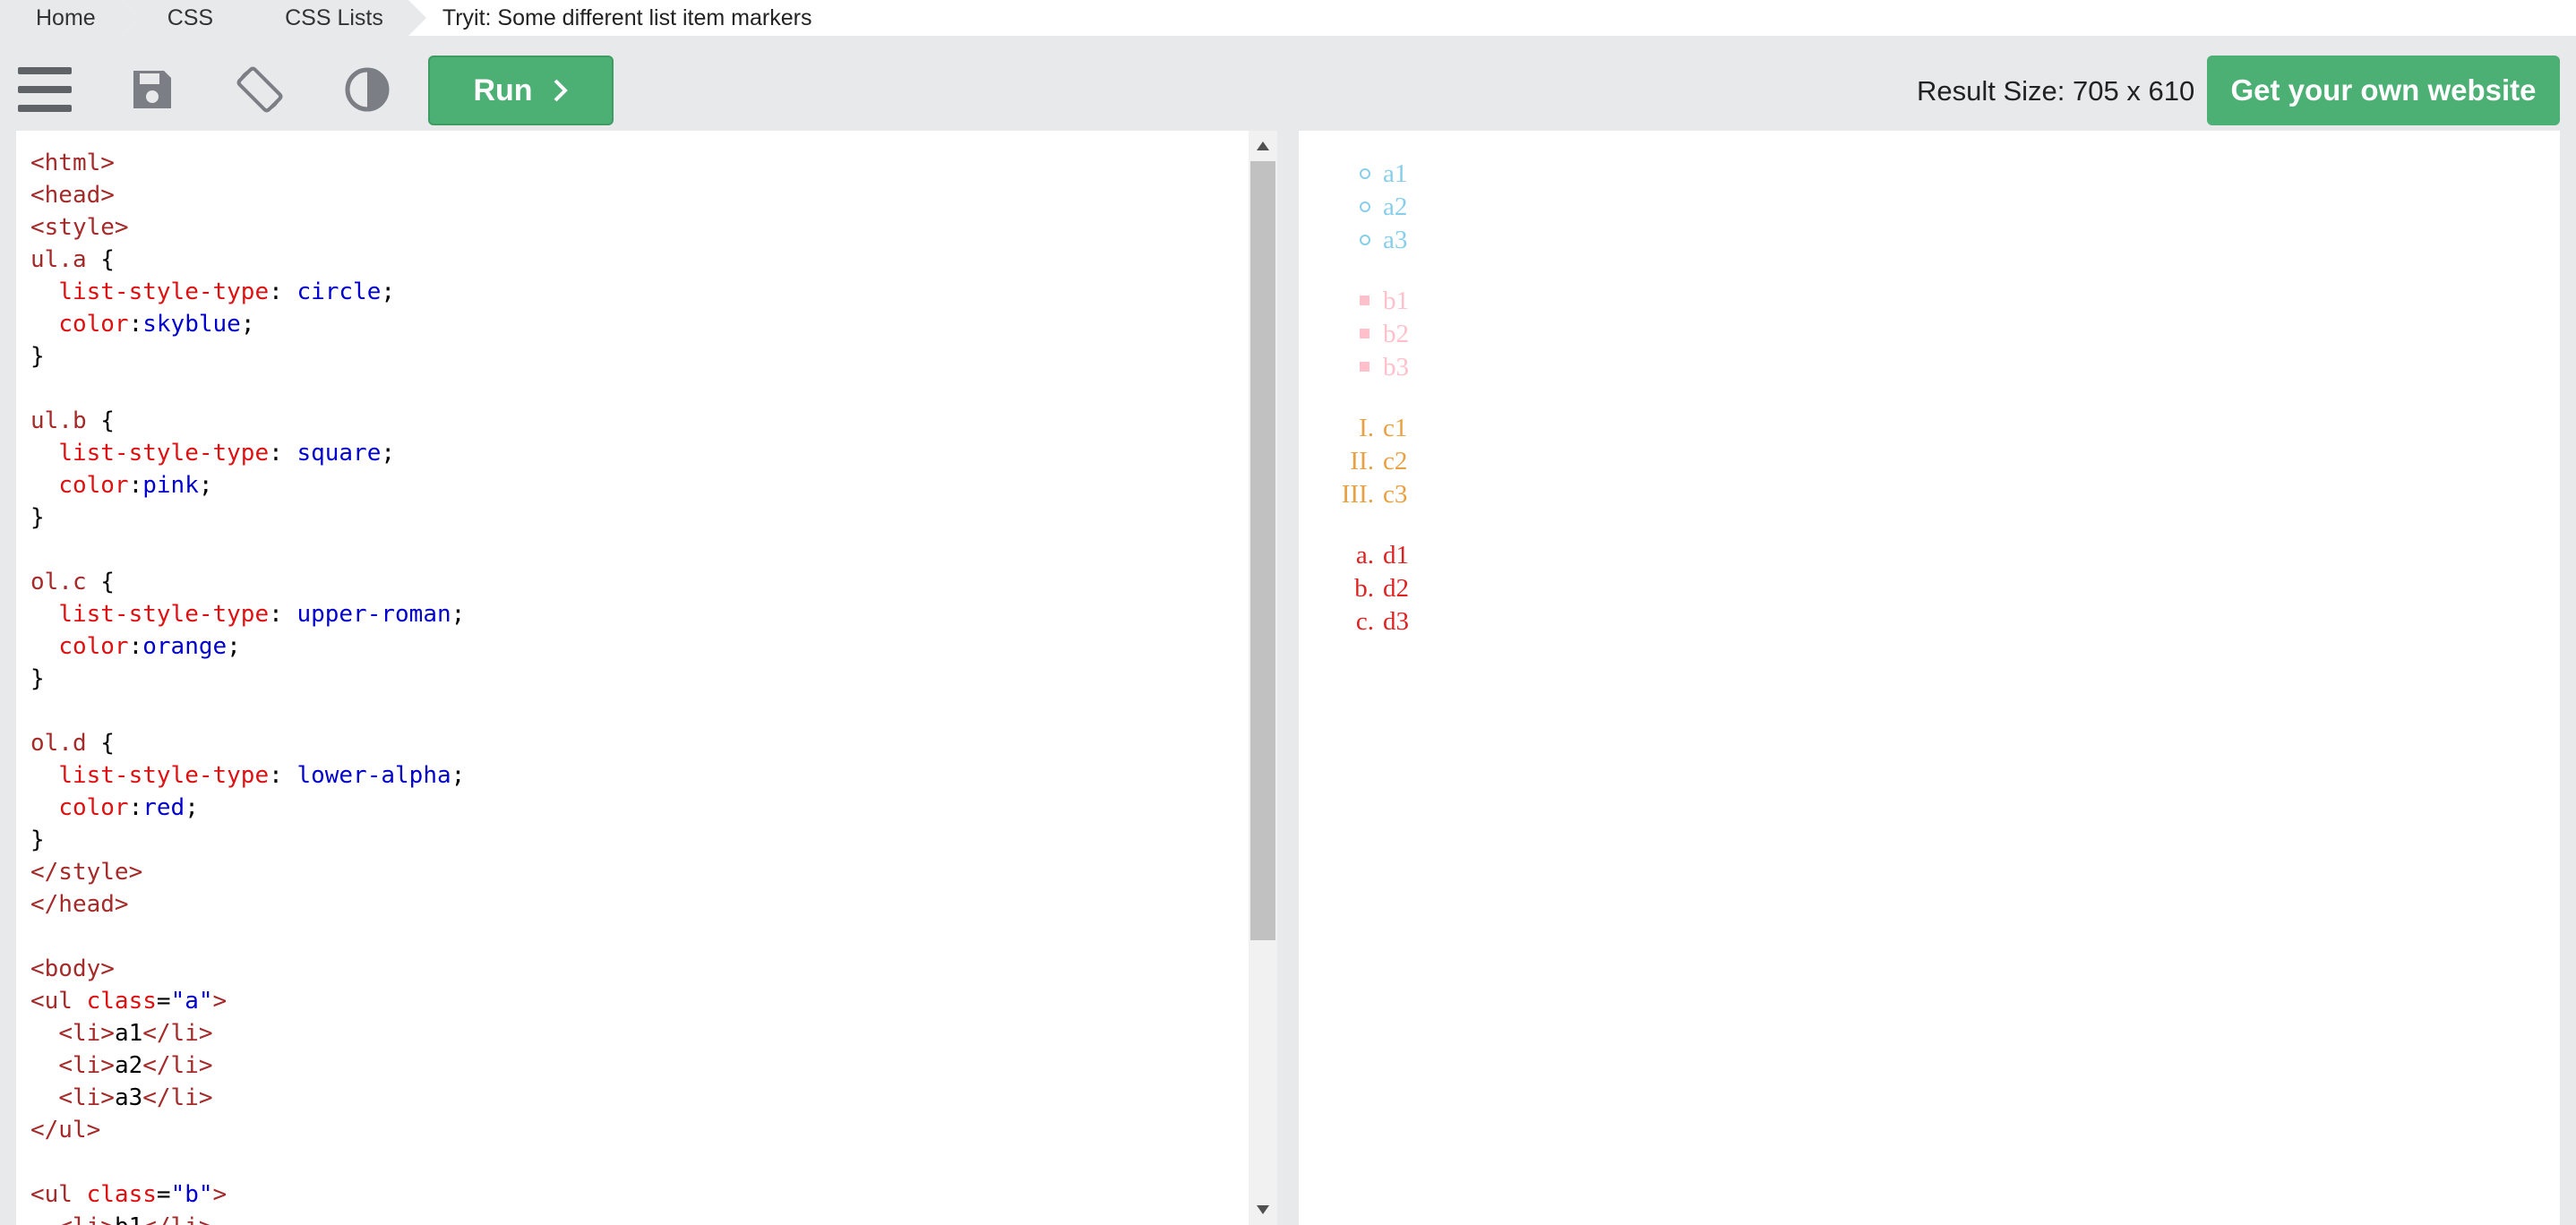  What do you see at coordinates (247, 1194) in the screenshot?
I see `code-line: <ul class="b">` at bounding box center [247, 1194].